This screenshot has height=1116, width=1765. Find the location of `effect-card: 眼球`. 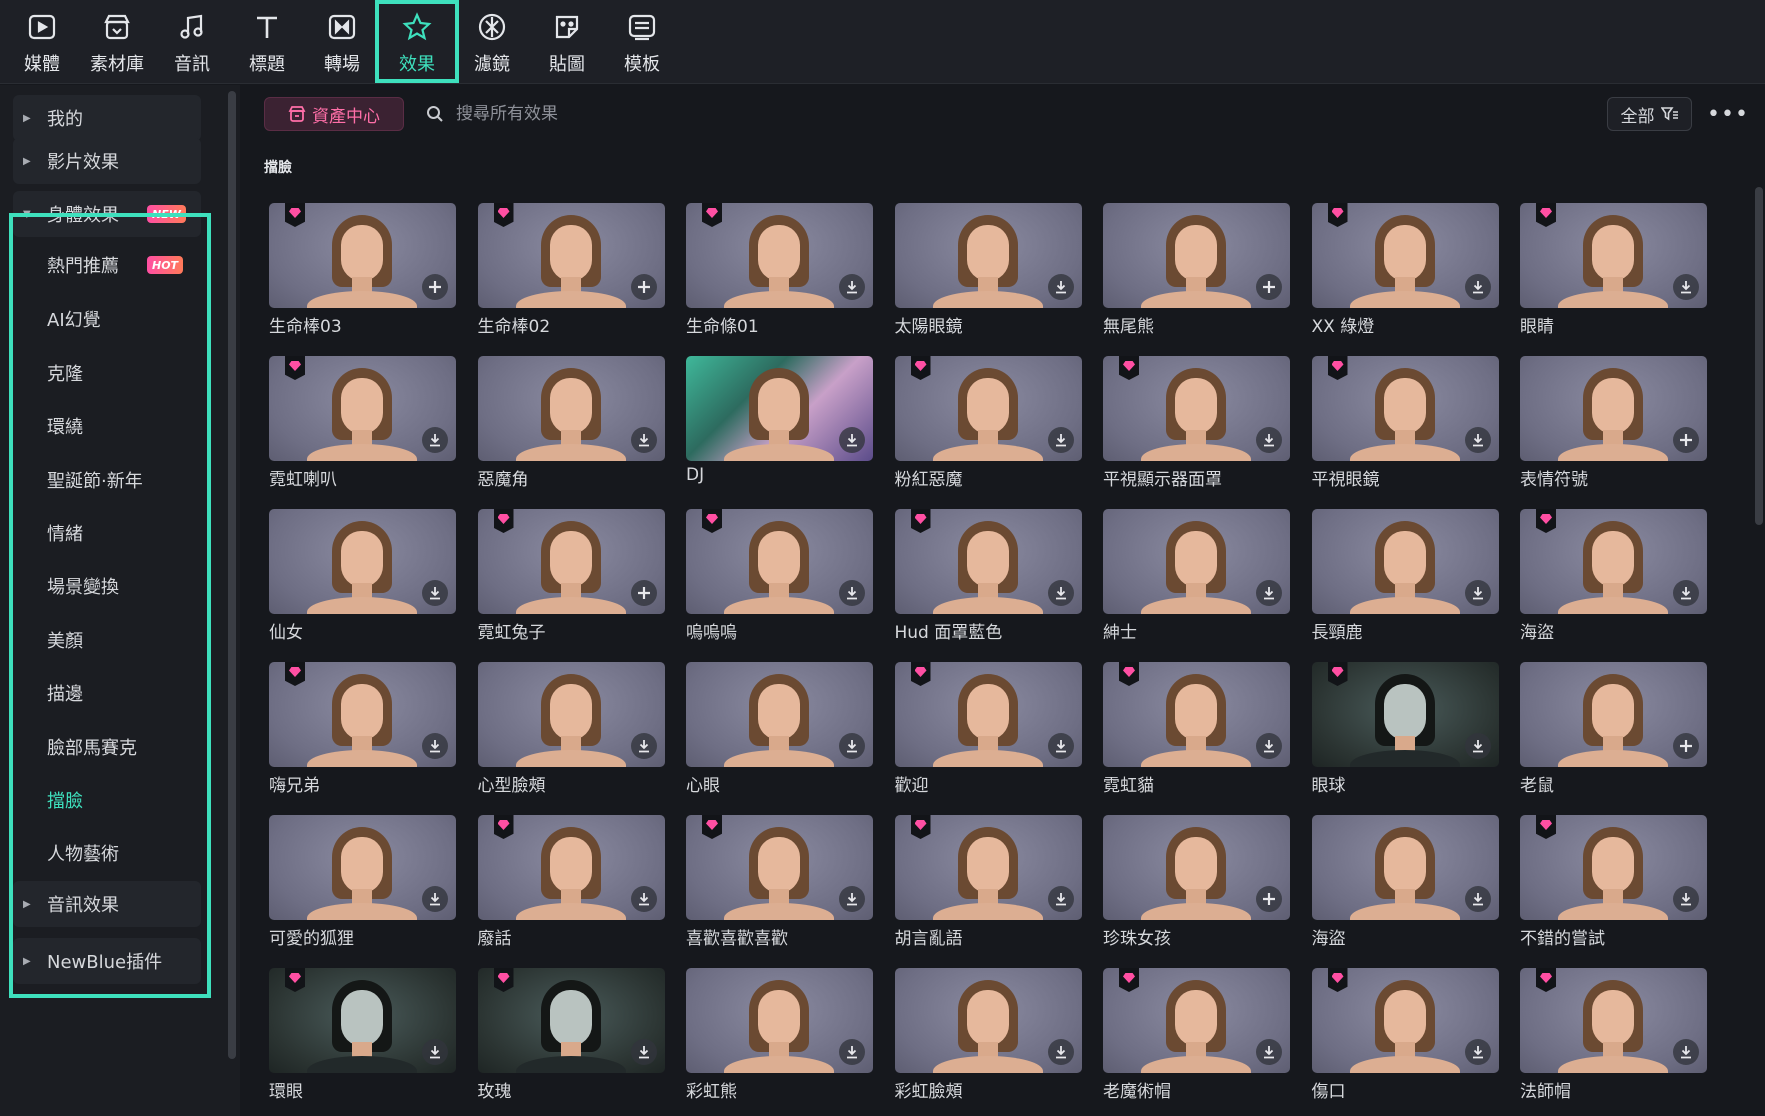

effect-card: 眼球 is located at coordinates (1405, 729).